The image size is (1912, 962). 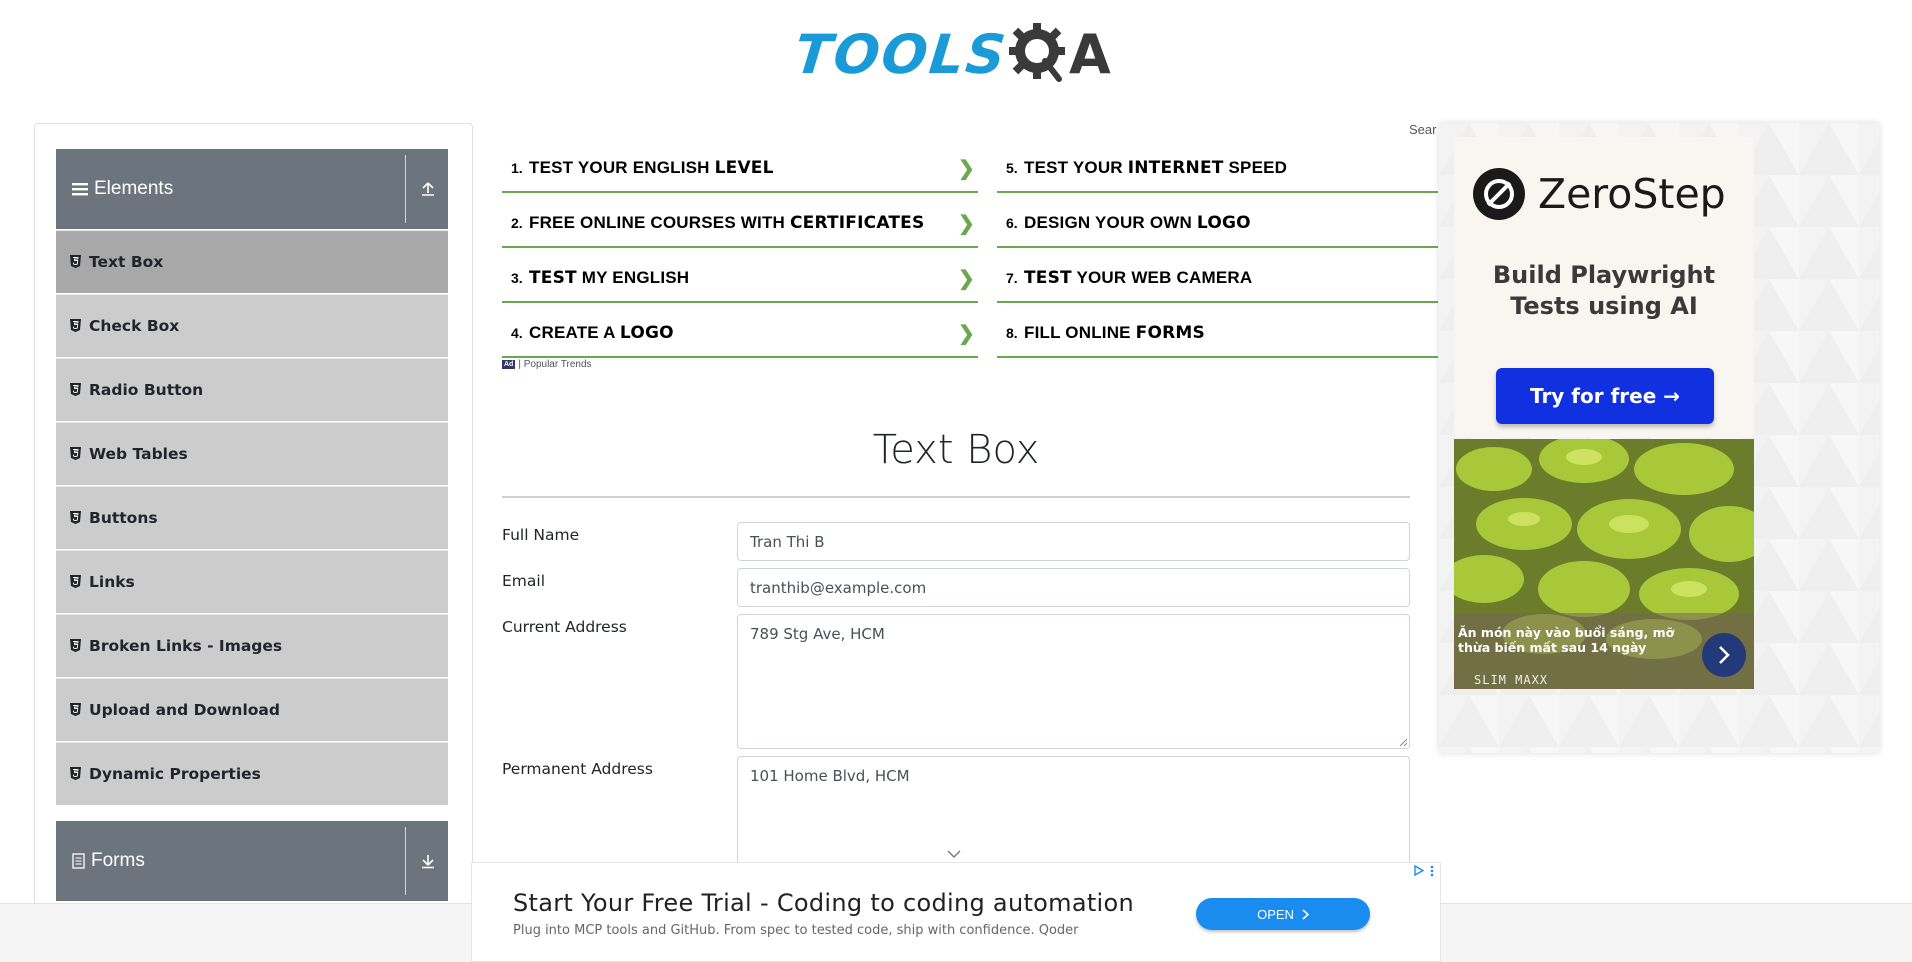 I want to click on logo-tools-text: TOOLS, so click(x=901, y=54).